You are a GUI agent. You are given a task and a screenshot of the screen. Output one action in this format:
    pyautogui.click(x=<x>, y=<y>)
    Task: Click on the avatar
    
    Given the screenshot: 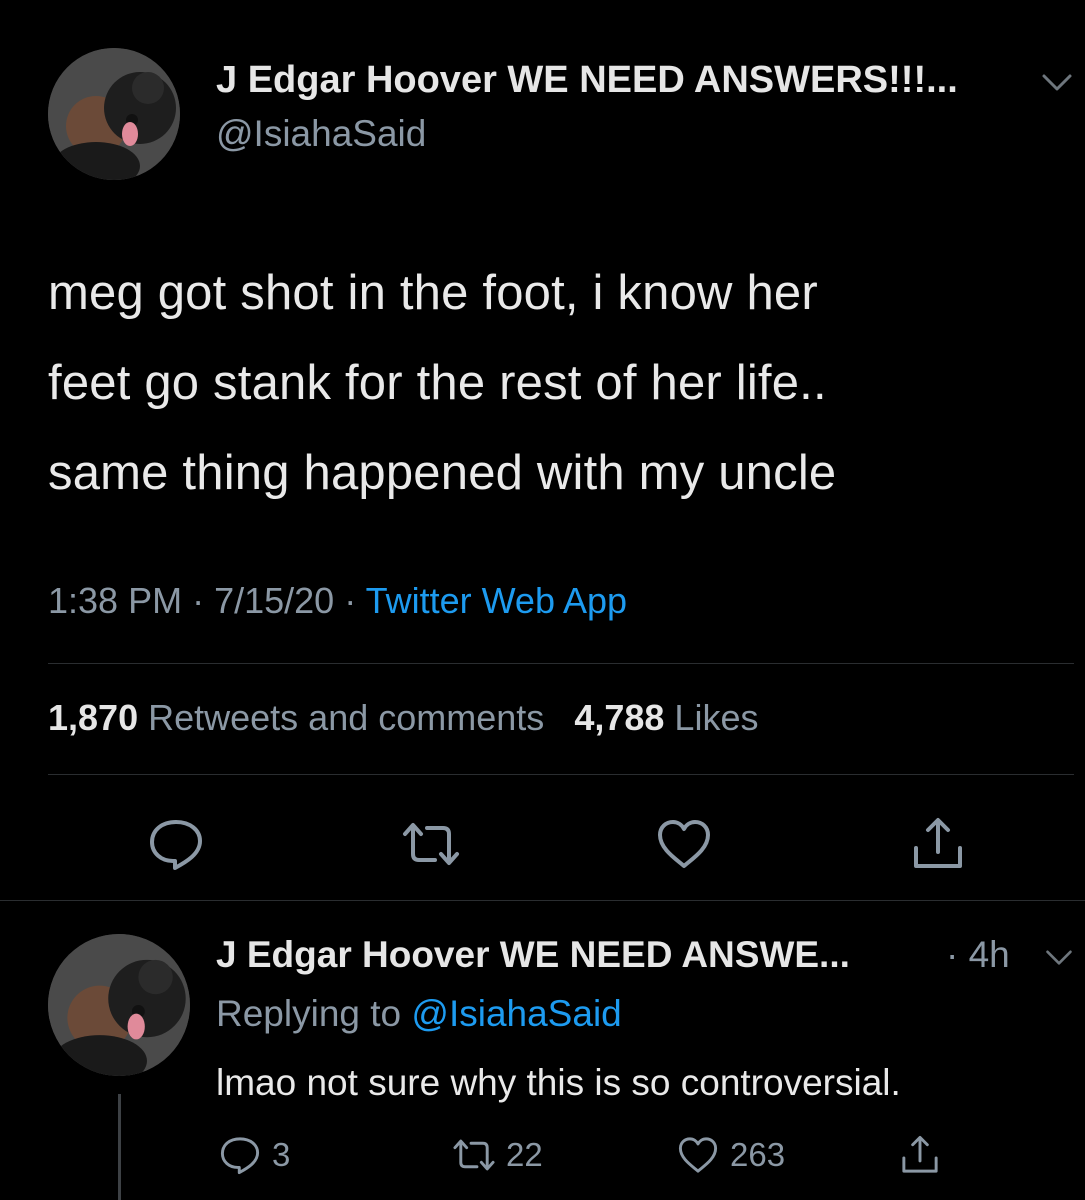 What is the action you would take?
    pyautogui.click(x=114, y=114)
    